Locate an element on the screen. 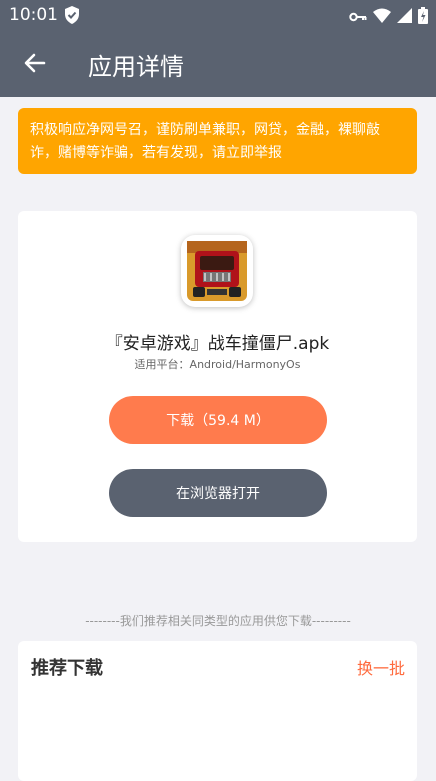 This screenshot has width=436, height=781. wifi-icon is located at coordinates (382, 17).